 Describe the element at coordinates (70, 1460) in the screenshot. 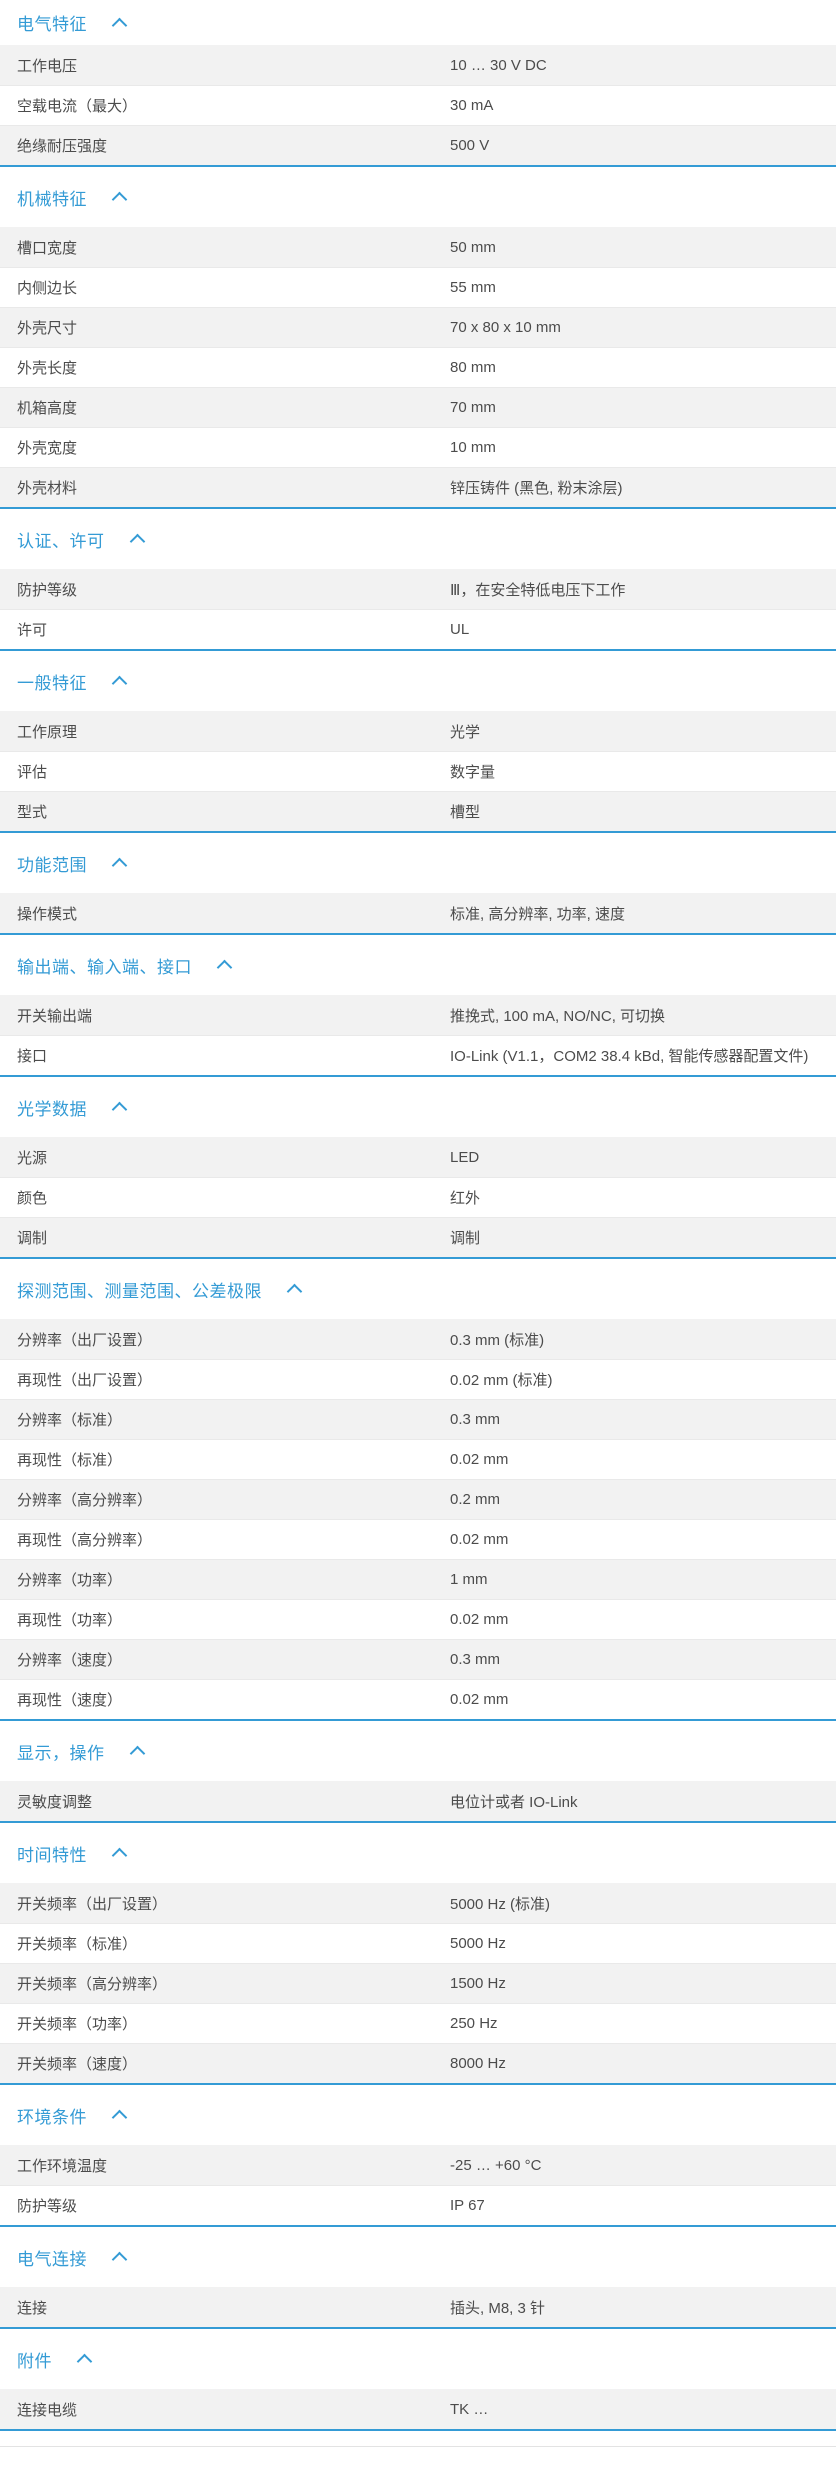

I see `row-label: 再现性（标准）` at that location.